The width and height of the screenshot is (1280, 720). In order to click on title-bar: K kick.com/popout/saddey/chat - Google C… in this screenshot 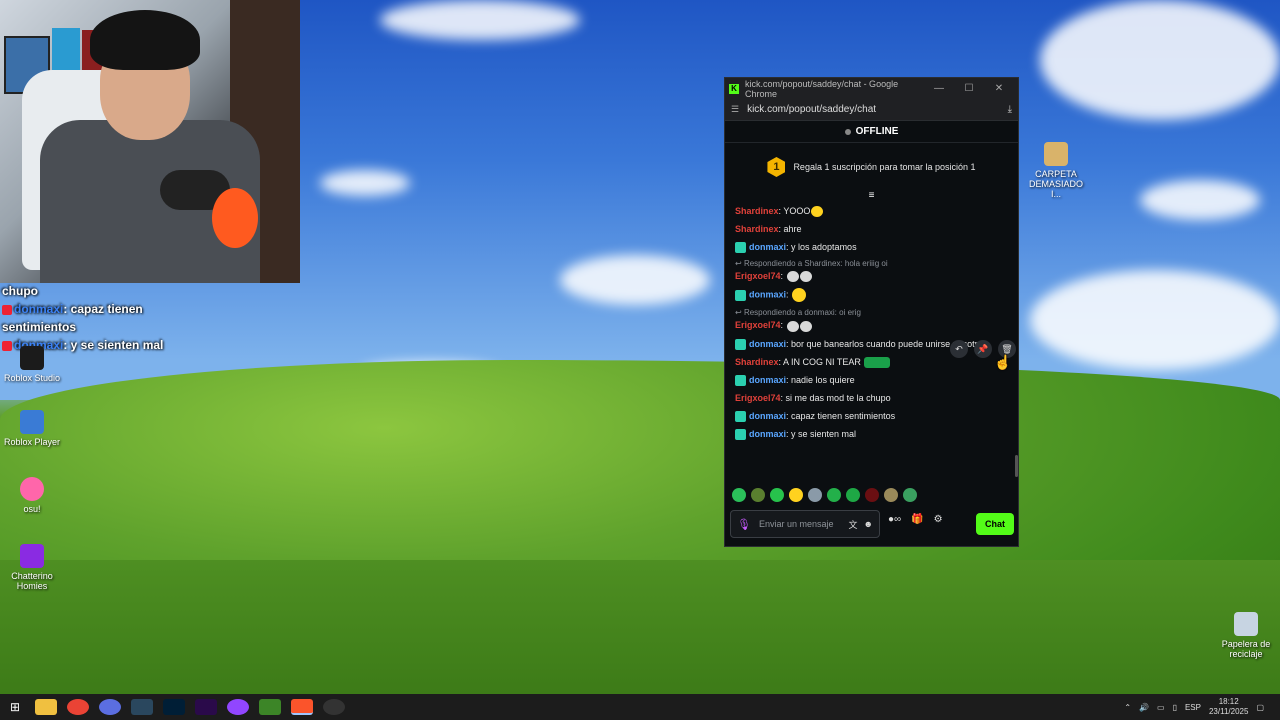, I will do `click(871, 88)`.